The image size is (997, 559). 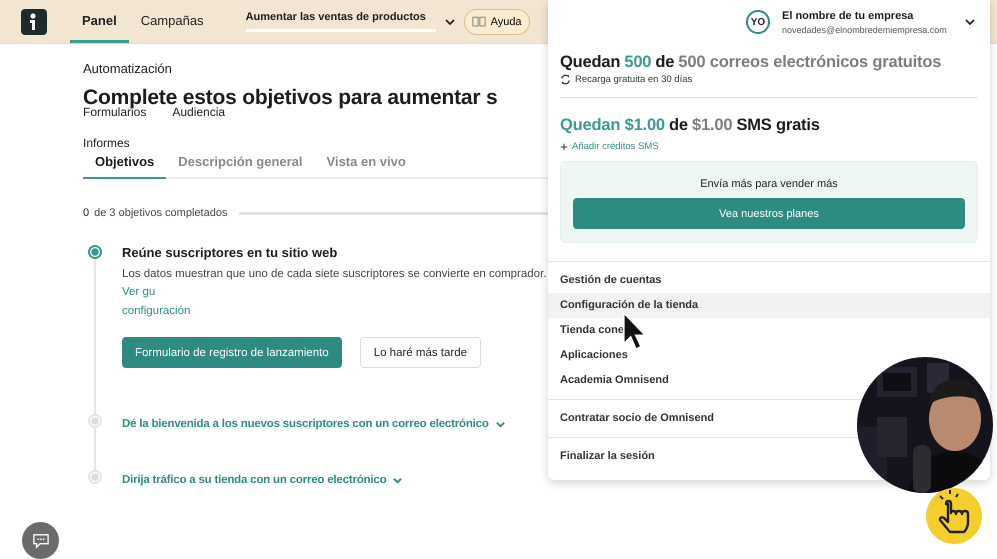 I want to click on add-sms-link: Añadir créditos SMS, so click(x=769, y=146).